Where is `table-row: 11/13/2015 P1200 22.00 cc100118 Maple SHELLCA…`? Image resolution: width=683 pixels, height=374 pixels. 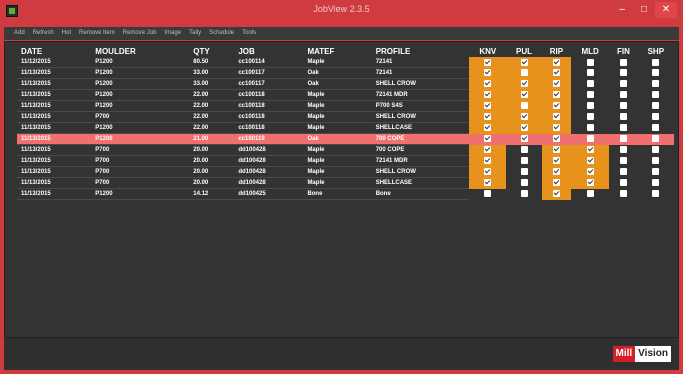 table-row: 11/13/2015 P1200 22.00 cc100118 Maple SHELLCA… is located at coordinates (345, 128).